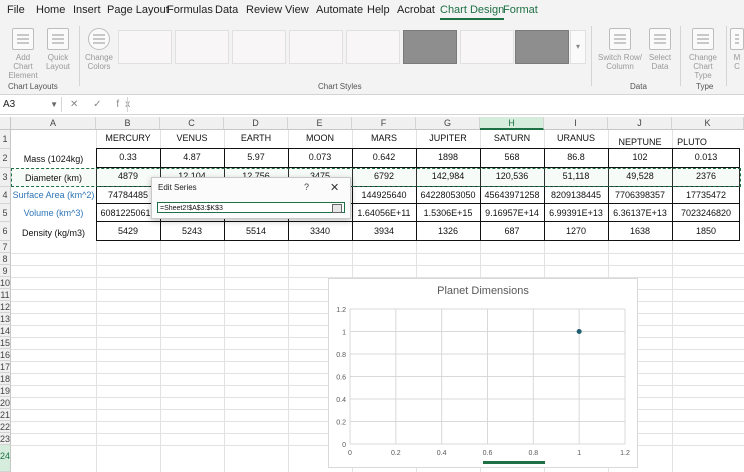 Image resolution: width=744 pixels, height=472 pixels. What do you see at coordinates (640, 142) in the screenshot?
I see `cell-j1: NEPTUNE` at bounding box center [640, 142].